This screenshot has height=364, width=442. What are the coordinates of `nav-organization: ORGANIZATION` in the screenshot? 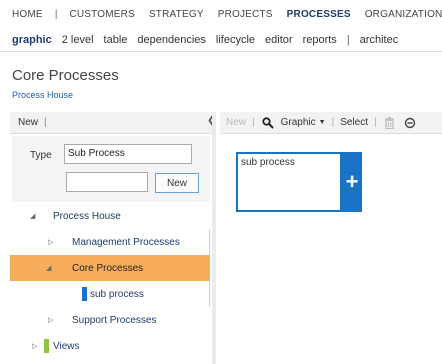 It's located at (403, 14).